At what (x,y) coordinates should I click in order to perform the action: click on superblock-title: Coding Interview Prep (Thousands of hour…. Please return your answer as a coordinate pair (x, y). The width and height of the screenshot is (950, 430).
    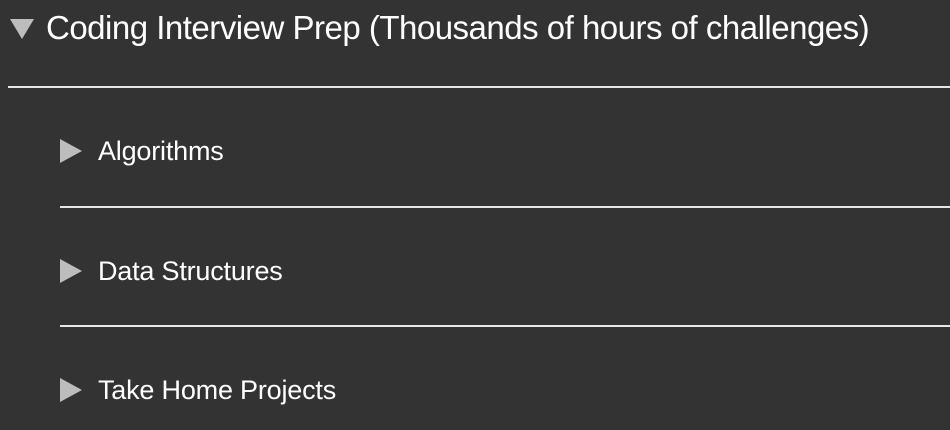
    Looking at the image, I should click on (458, 27).